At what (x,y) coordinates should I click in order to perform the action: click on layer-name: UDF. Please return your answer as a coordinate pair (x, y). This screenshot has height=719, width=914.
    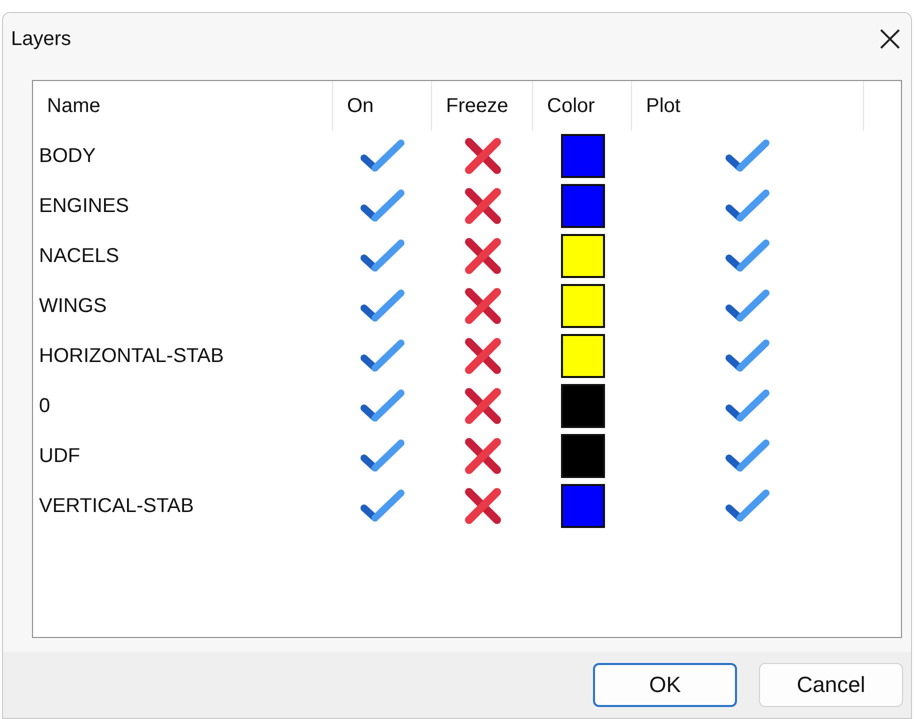
    Looking at the image, I should click on (60, 456).